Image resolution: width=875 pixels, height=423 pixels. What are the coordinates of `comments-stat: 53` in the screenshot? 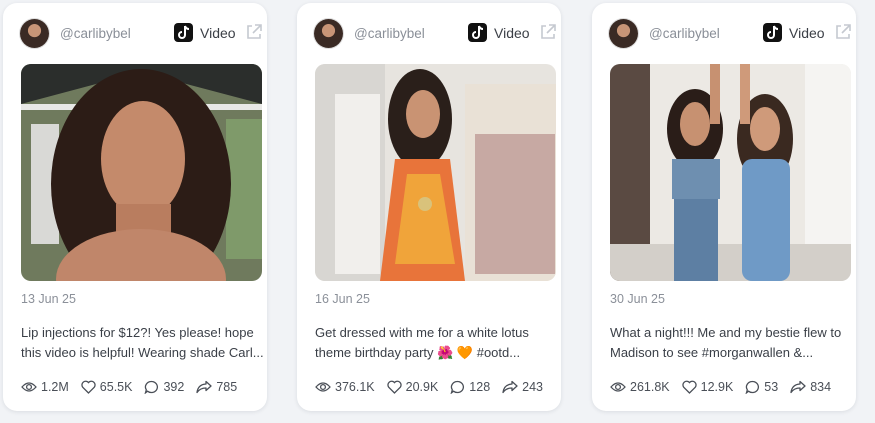 It's located at (761, 387).